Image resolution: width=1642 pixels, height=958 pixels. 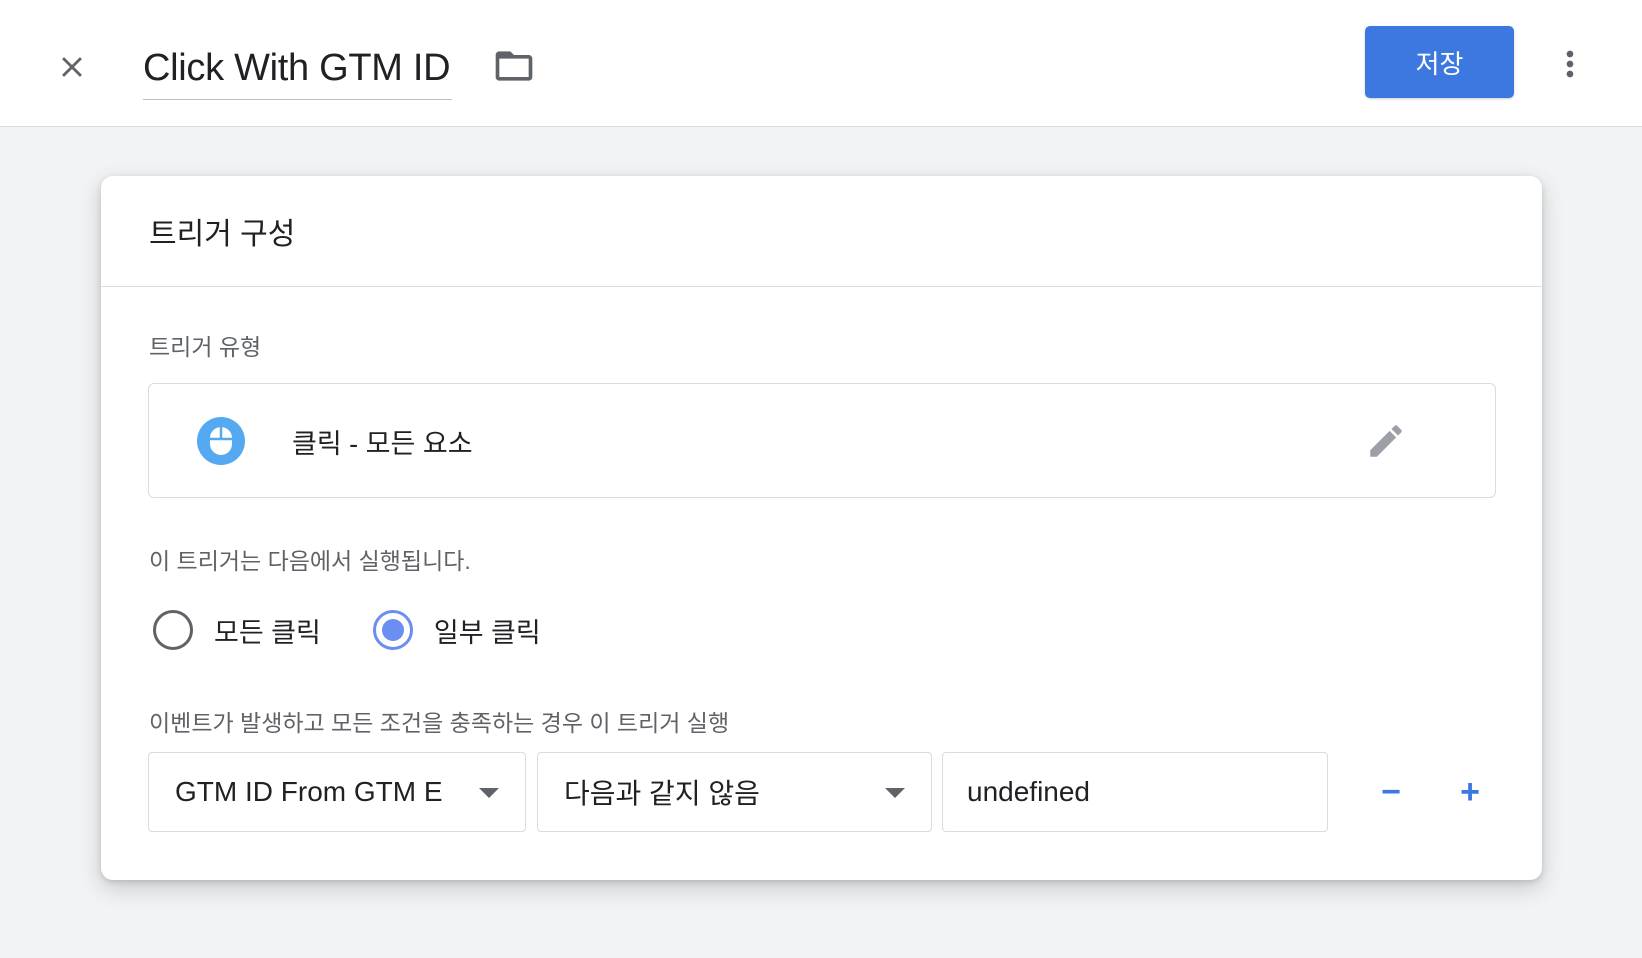 What do you see at coordinates (310, 561) in the screenshot?
I see `fires-on-label: 이 트리거는 다음에서 실행됩니다.` at bounding box center [310, 561].